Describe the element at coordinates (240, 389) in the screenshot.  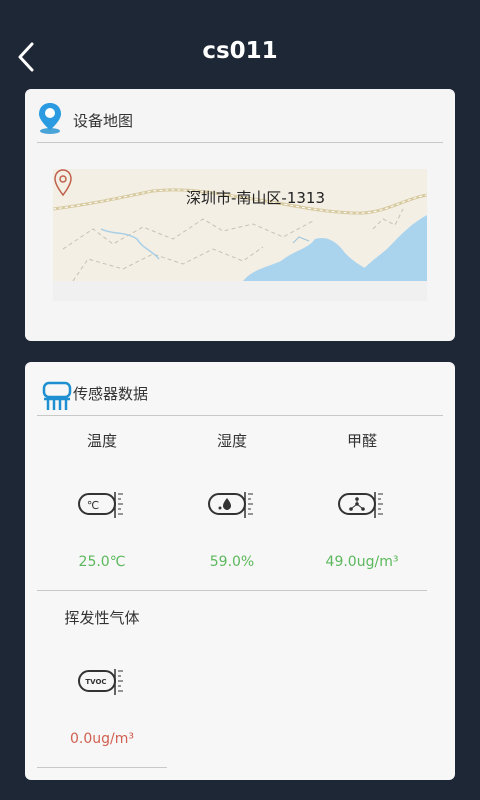
I see `sensor-data-header: 传感器数据` at that location.